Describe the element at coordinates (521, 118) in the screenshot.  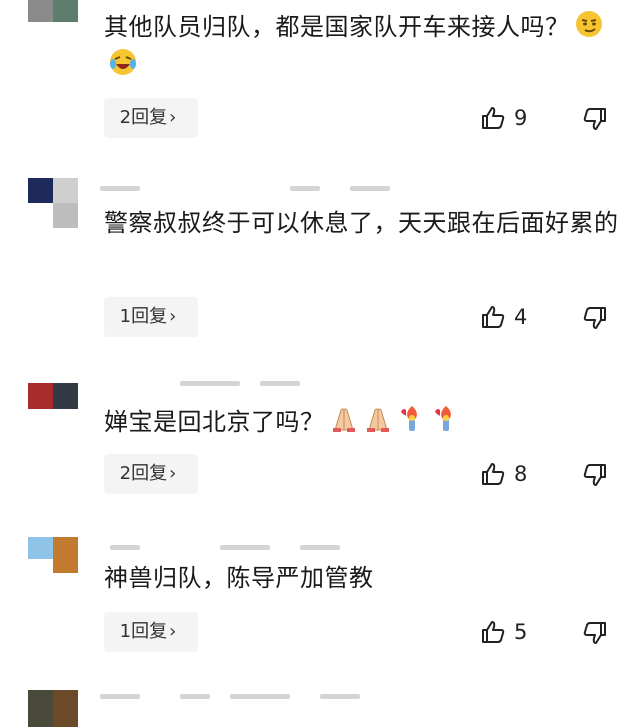
I see `like-count: 9` at that location.